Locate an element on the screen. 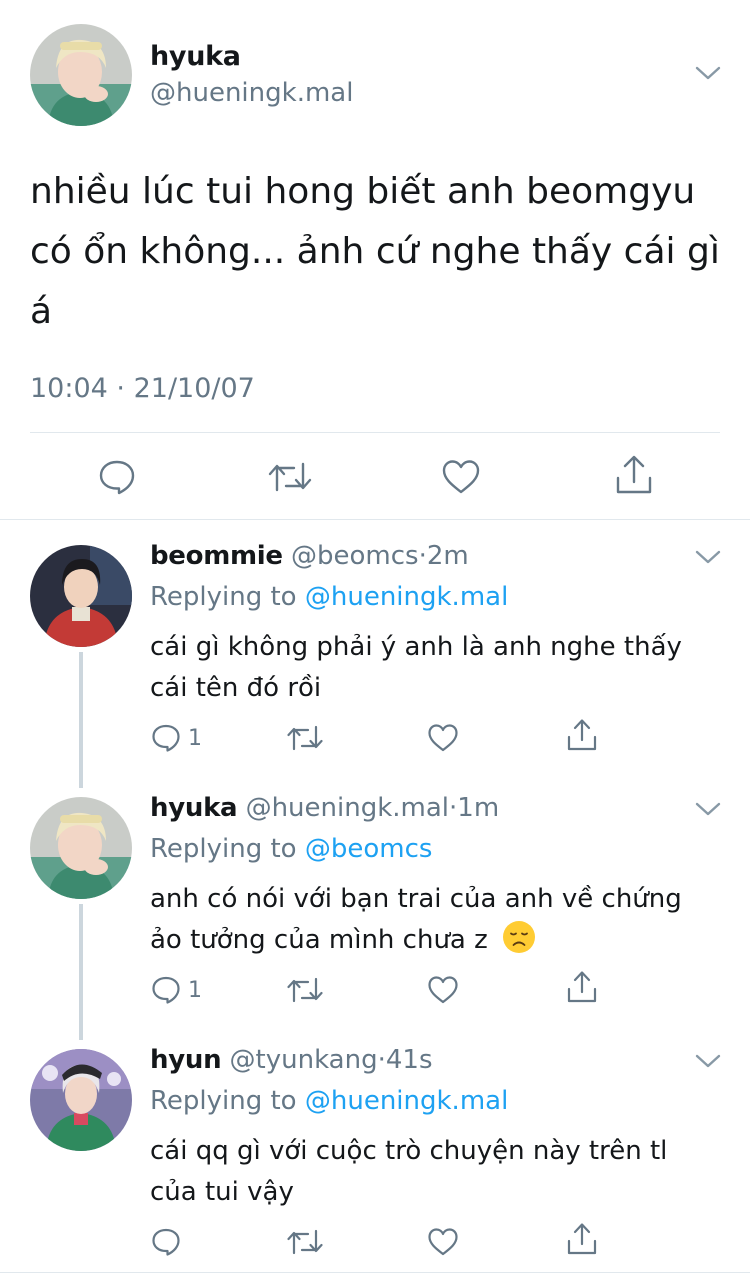 This screenshot has height=1277, width=750. tweet-timestamp: 10:04 · 21/10/07 is located at coordinates (142, 388).